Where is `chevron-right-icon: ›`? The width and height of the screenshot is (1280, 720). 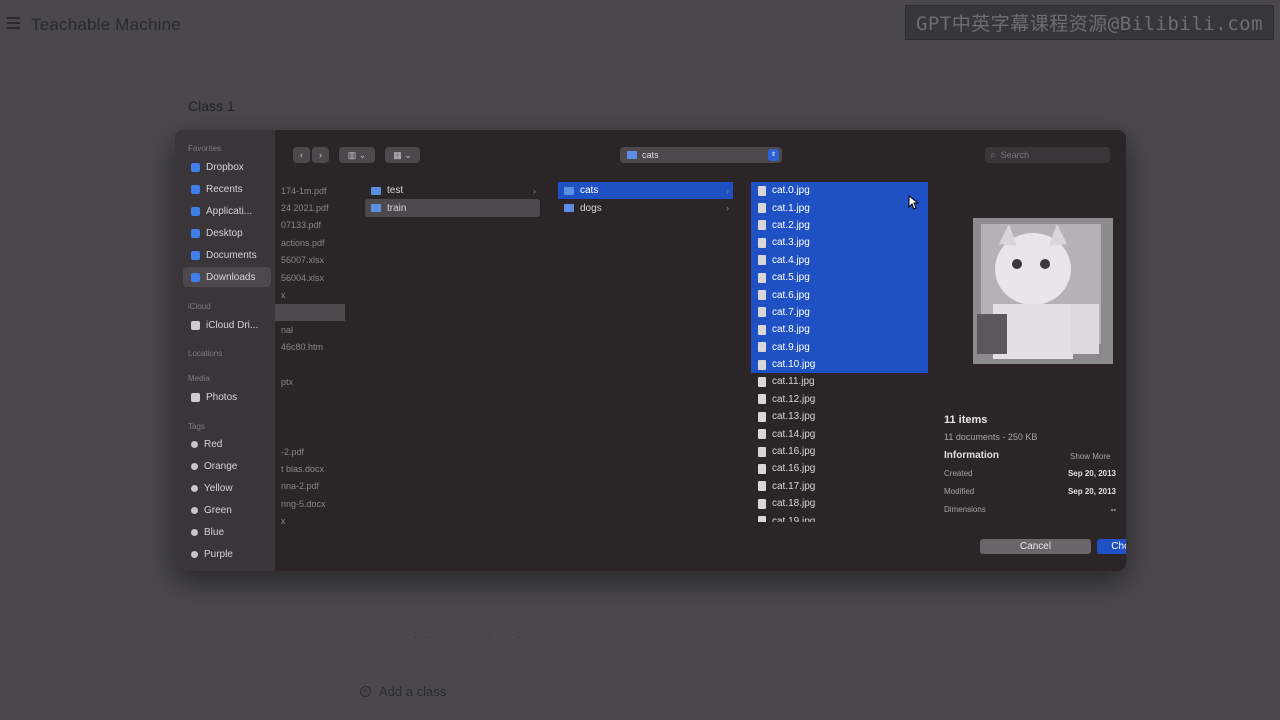
chevron-right-icon: › is located at coordinates (727, 208).